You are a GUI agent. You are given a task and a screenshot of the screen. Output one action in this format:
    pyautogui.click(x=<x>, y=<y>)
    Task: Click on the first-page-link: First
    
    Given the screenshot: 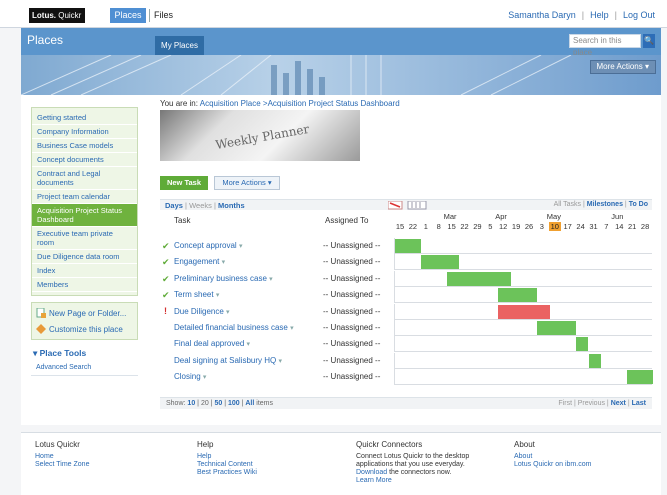 What is the action you would take?
    pyautogui.click(x=565, y=403)
    